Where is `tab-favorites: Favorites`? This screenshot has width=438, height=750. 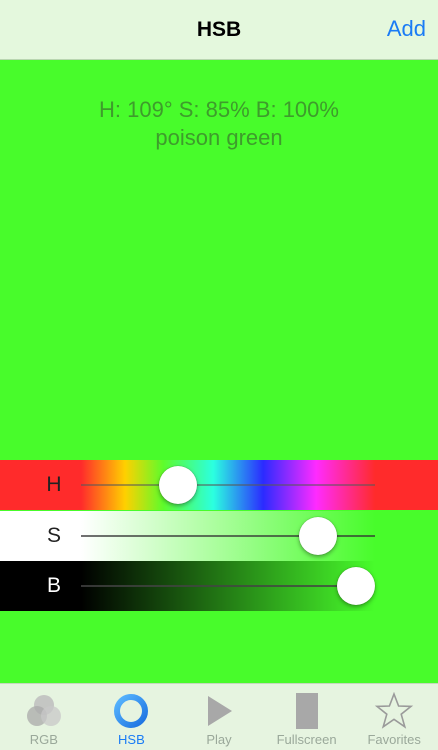 tab-favorites: Favorites is located at coordinates (394, 717).